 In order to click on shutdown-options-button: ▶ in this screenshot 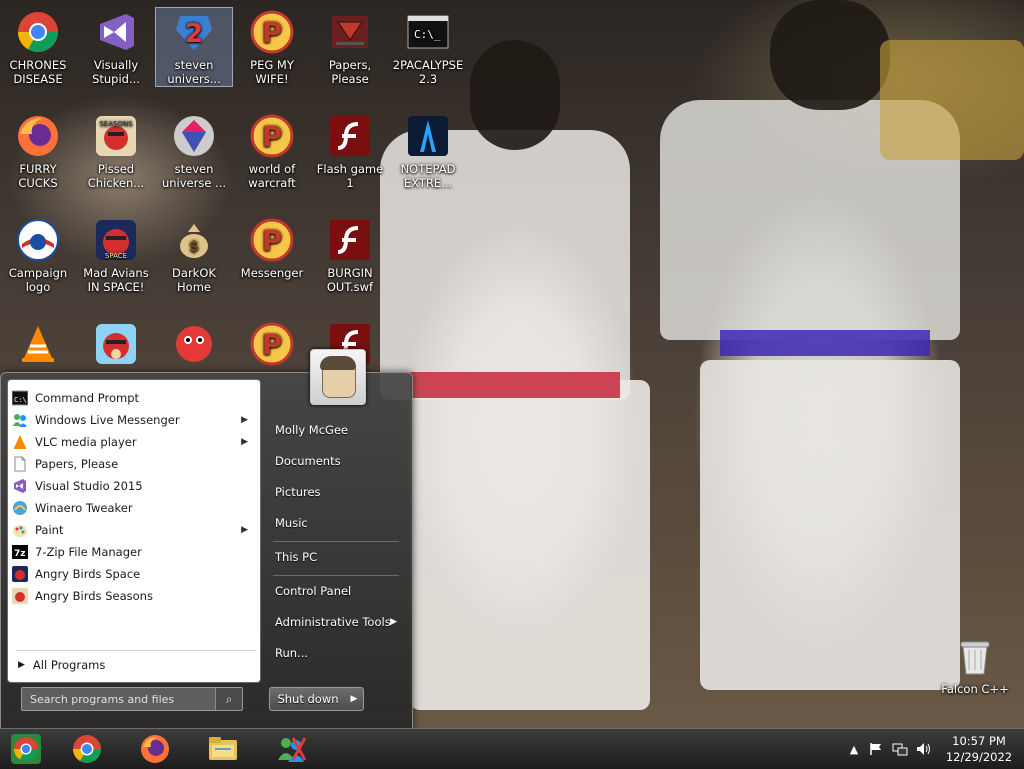, I will do `click(354, 699)`.